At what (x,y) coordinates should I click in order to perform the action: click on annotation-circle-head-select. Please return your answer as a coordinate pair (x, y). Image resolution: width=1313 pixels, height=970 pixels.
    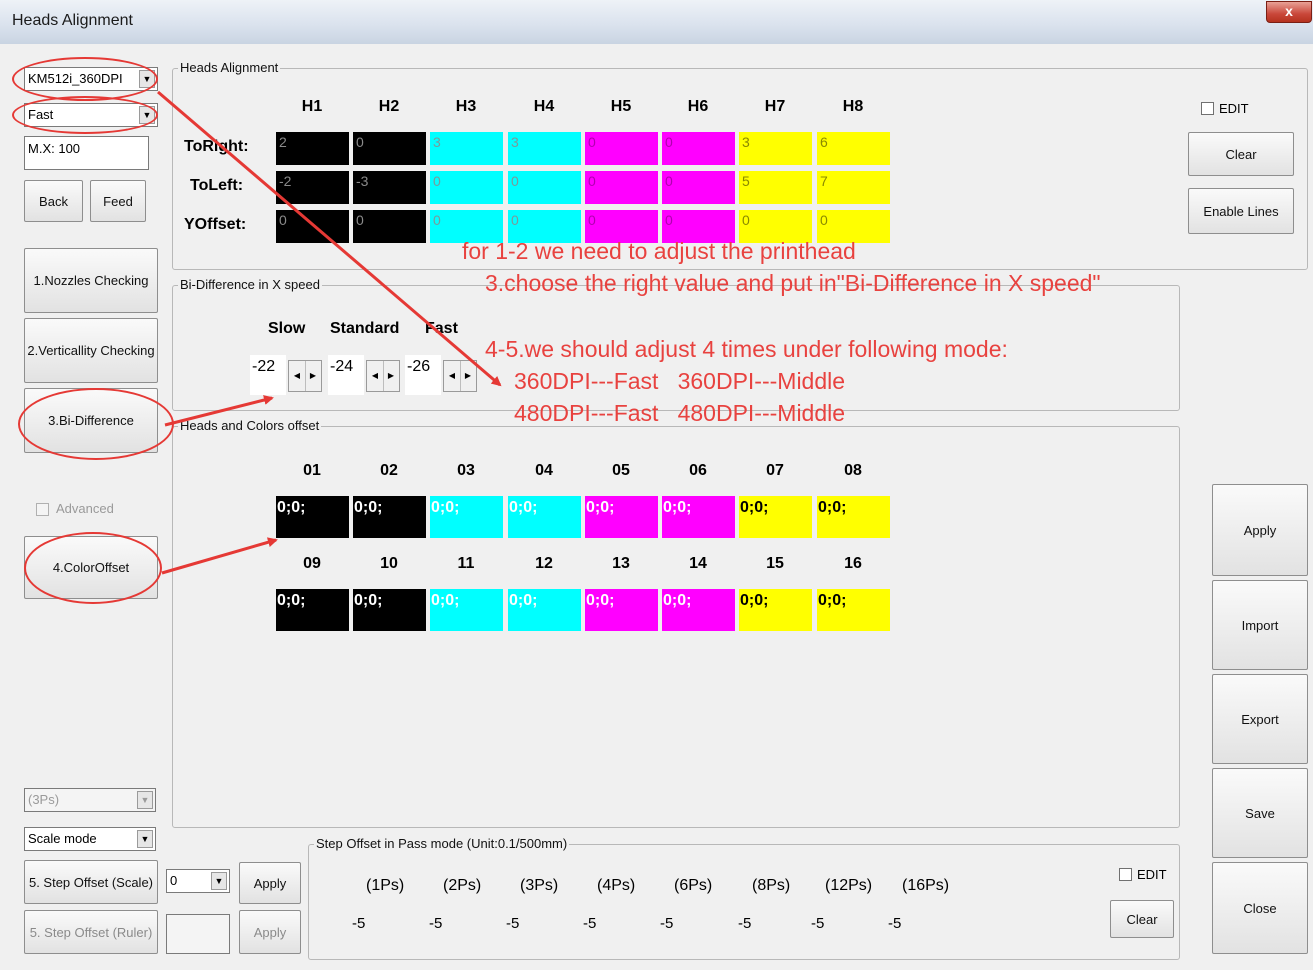
    Looking at the image, I should click on (85, 79).